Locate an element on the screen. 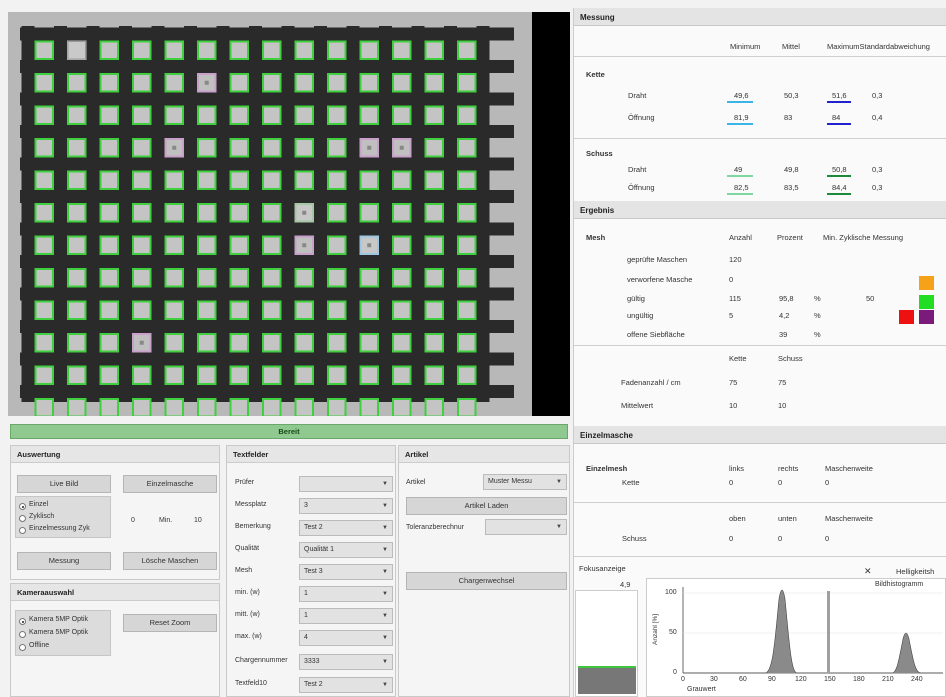 This screenshot has height=697, width=946. schuss-label: Schuss is located at coordinates (599, 153).